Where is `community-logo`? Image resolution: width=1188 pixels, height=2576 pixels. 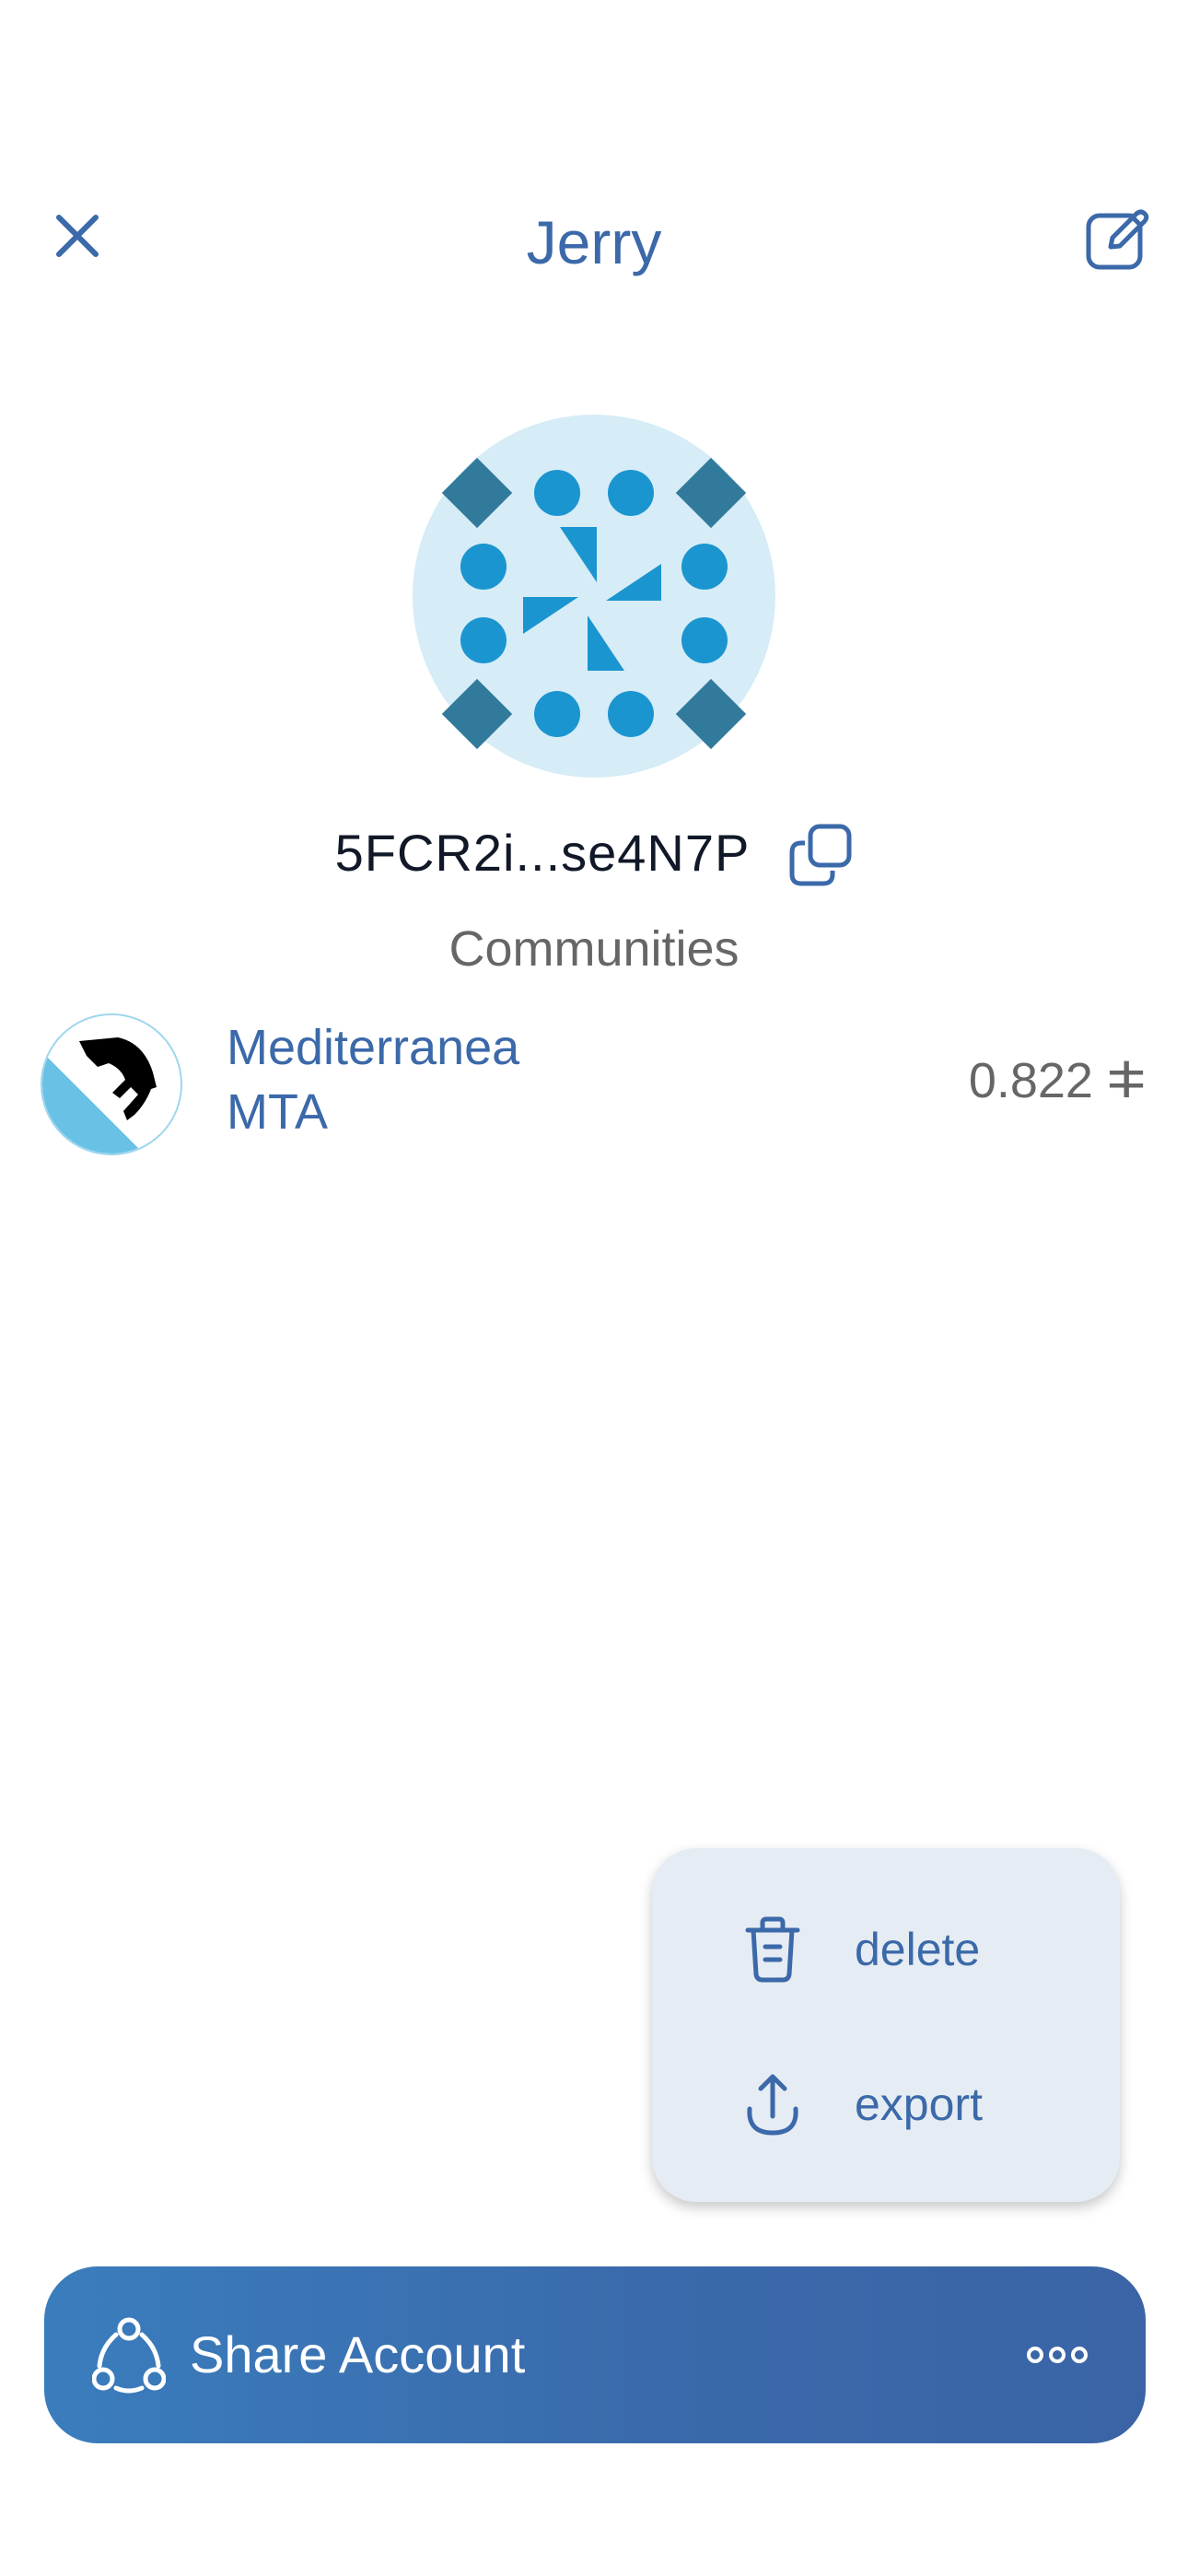
community-logo is located at coordinates (111, 1084).